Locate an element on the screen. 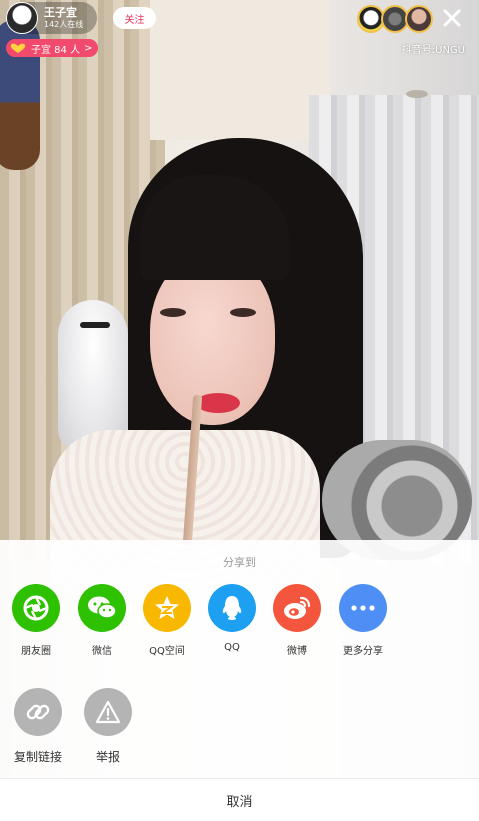 Image resolution: width=479 pixels, height=821 pixels. share-label: QQ is located at coordinates (232, 647).